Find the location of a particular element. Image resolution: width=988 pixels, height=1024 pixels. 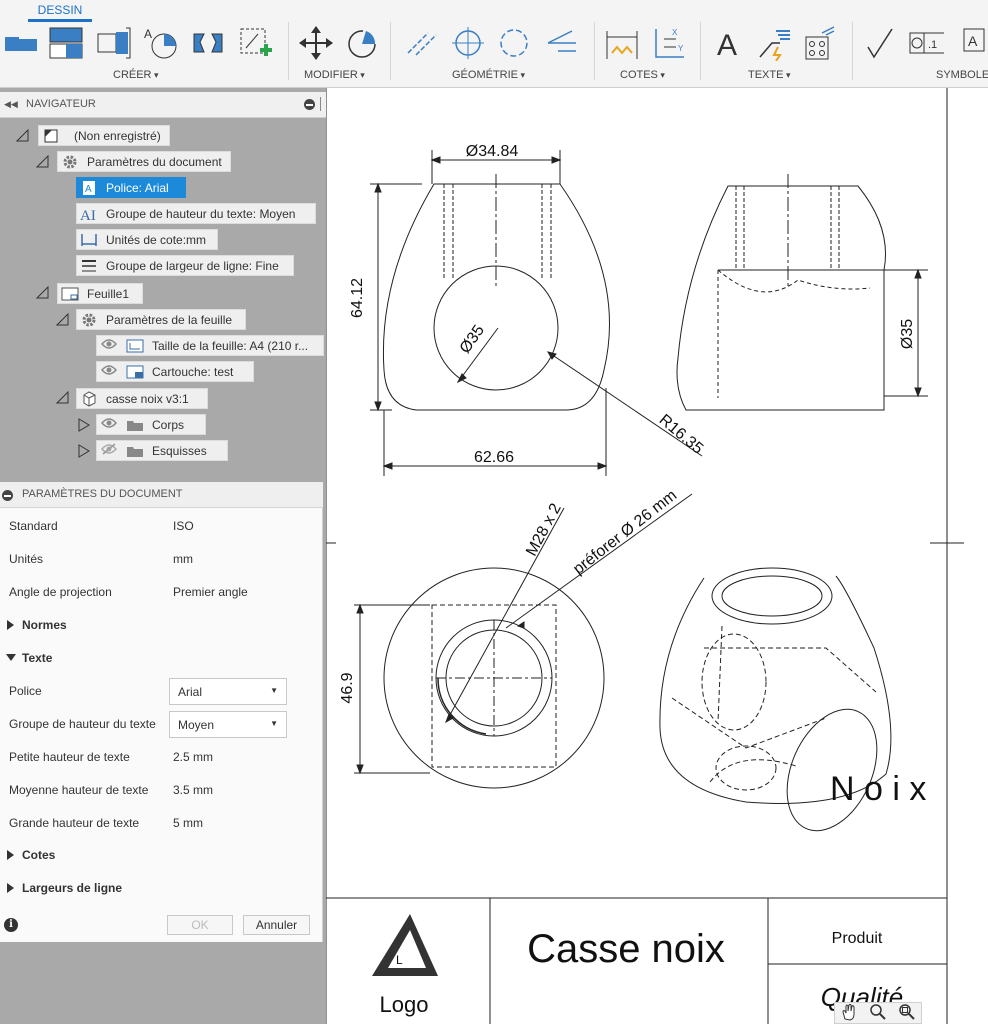

font-select: Arial ▼ is located at coordinates (228, 691).